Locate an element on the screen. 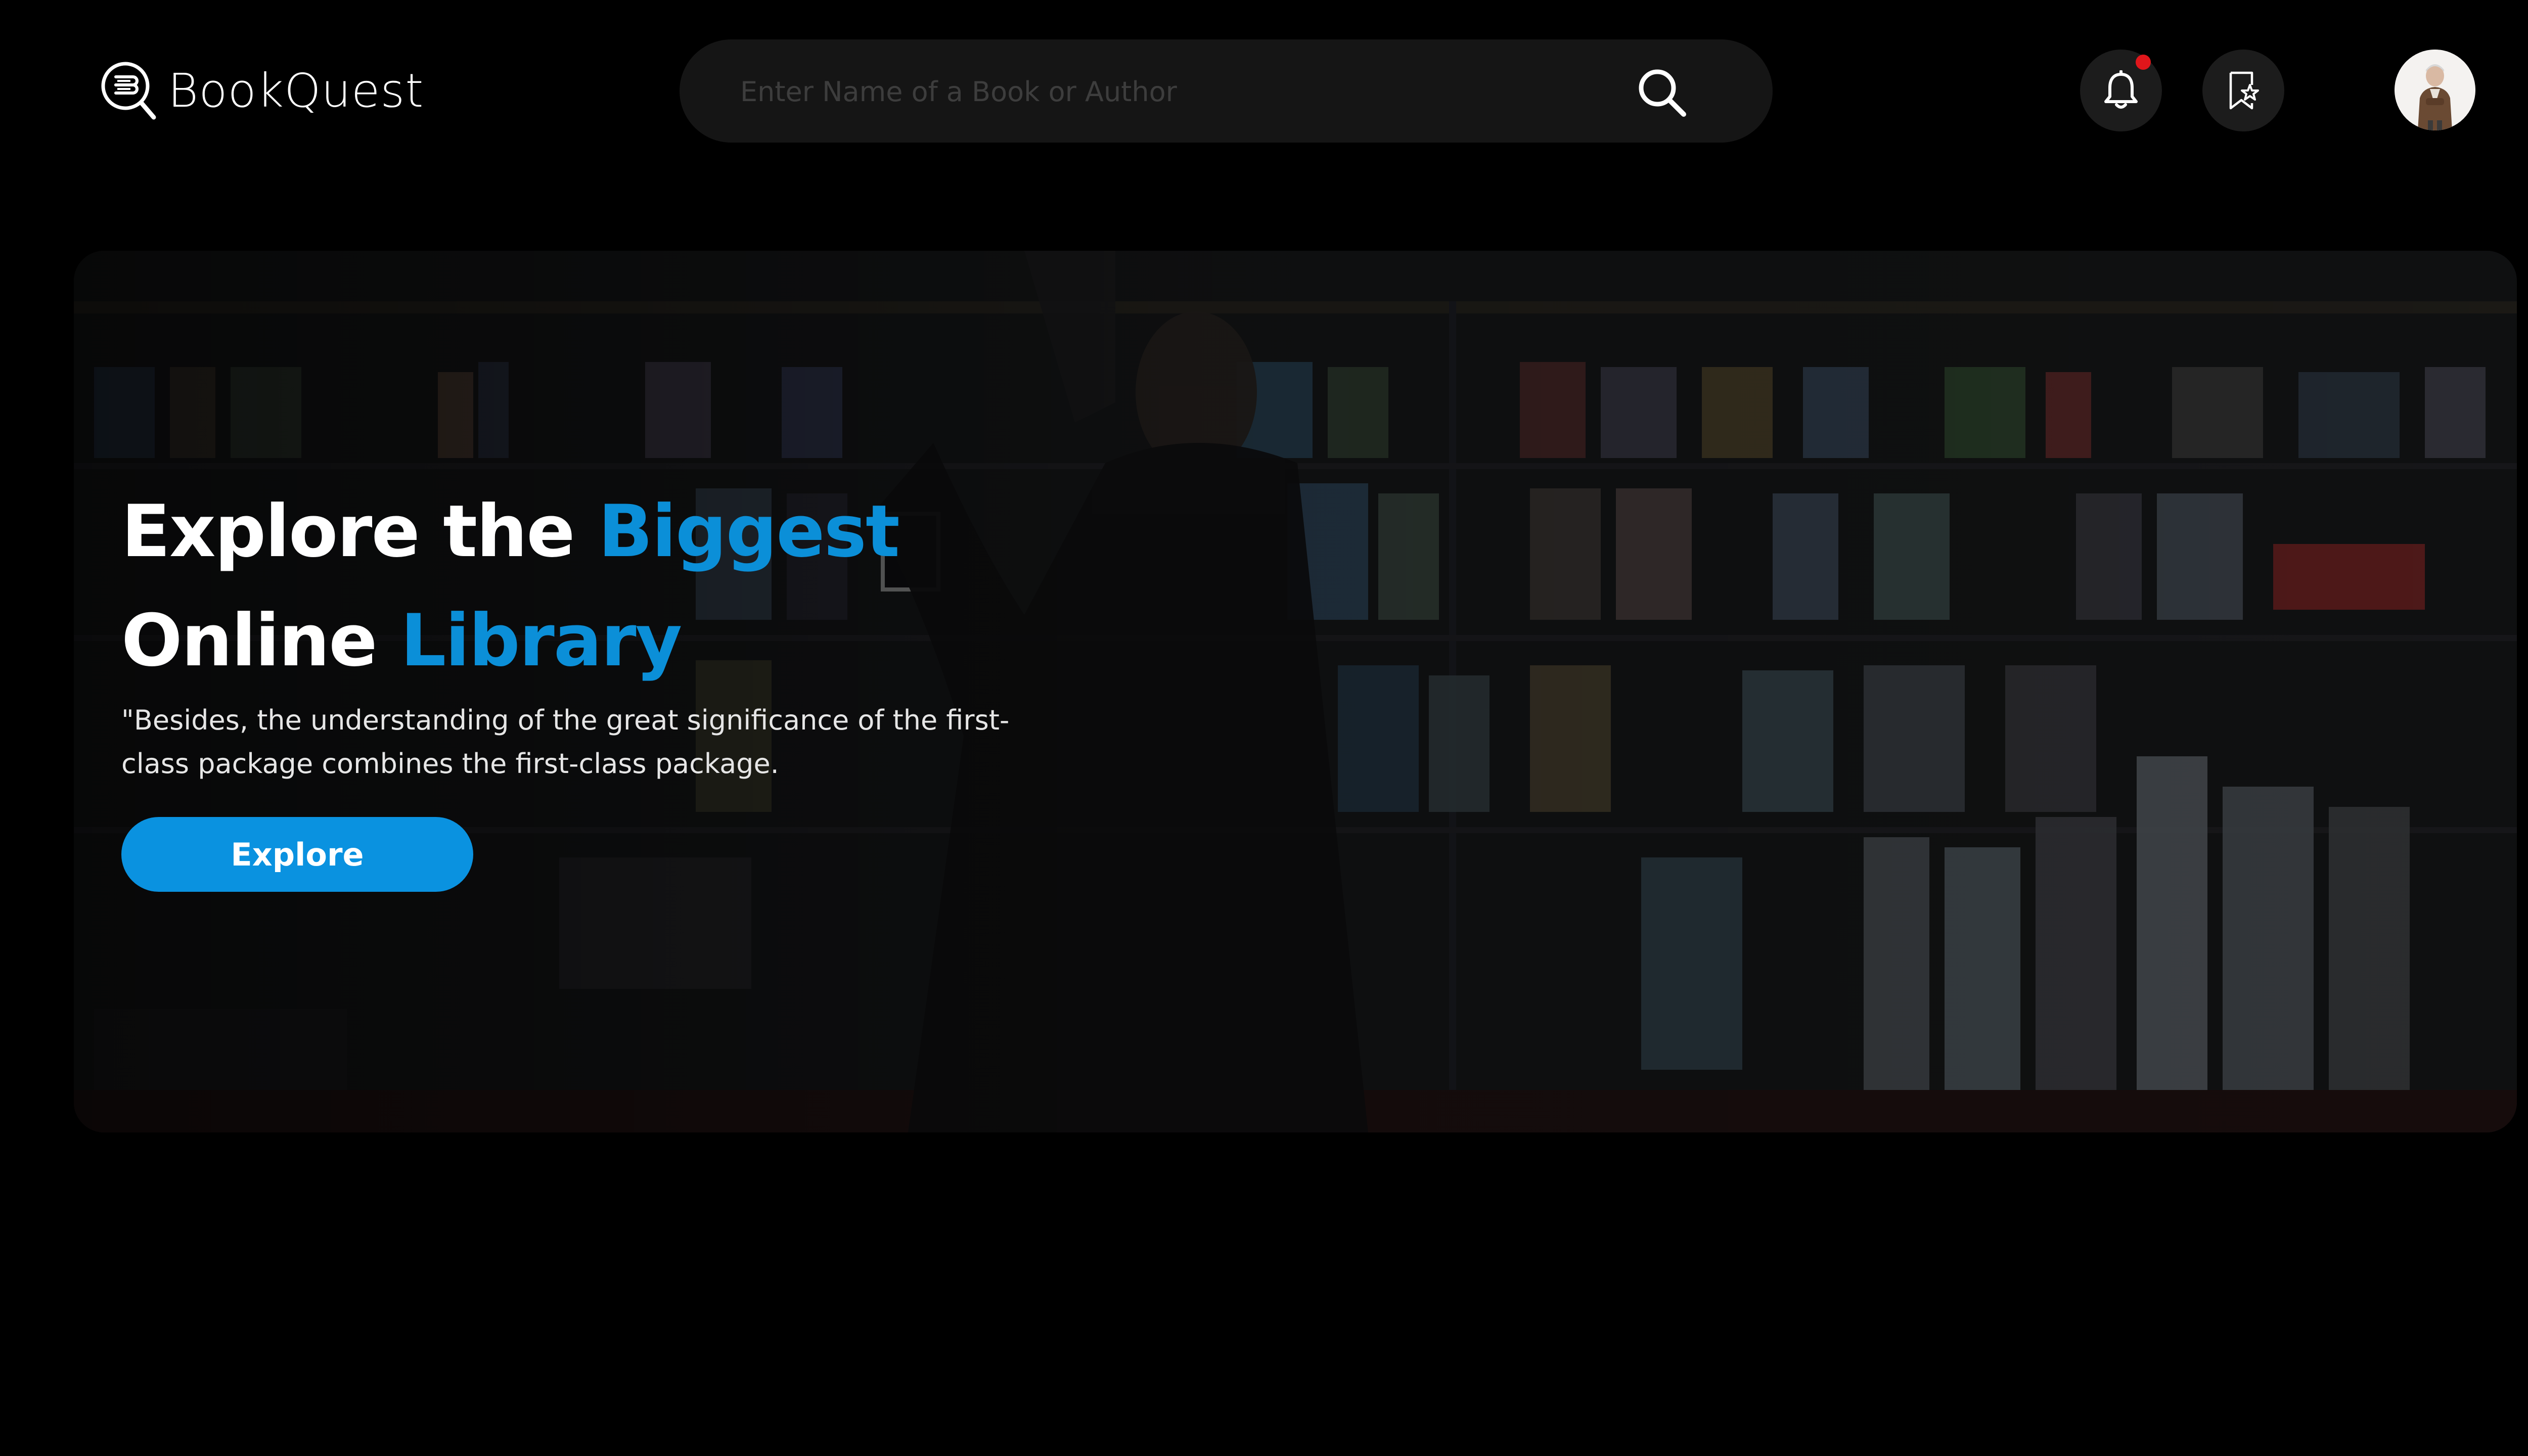 This screenshot has width=2528, height=1456. user-avatar-image is located at coordinates (2435, 90).